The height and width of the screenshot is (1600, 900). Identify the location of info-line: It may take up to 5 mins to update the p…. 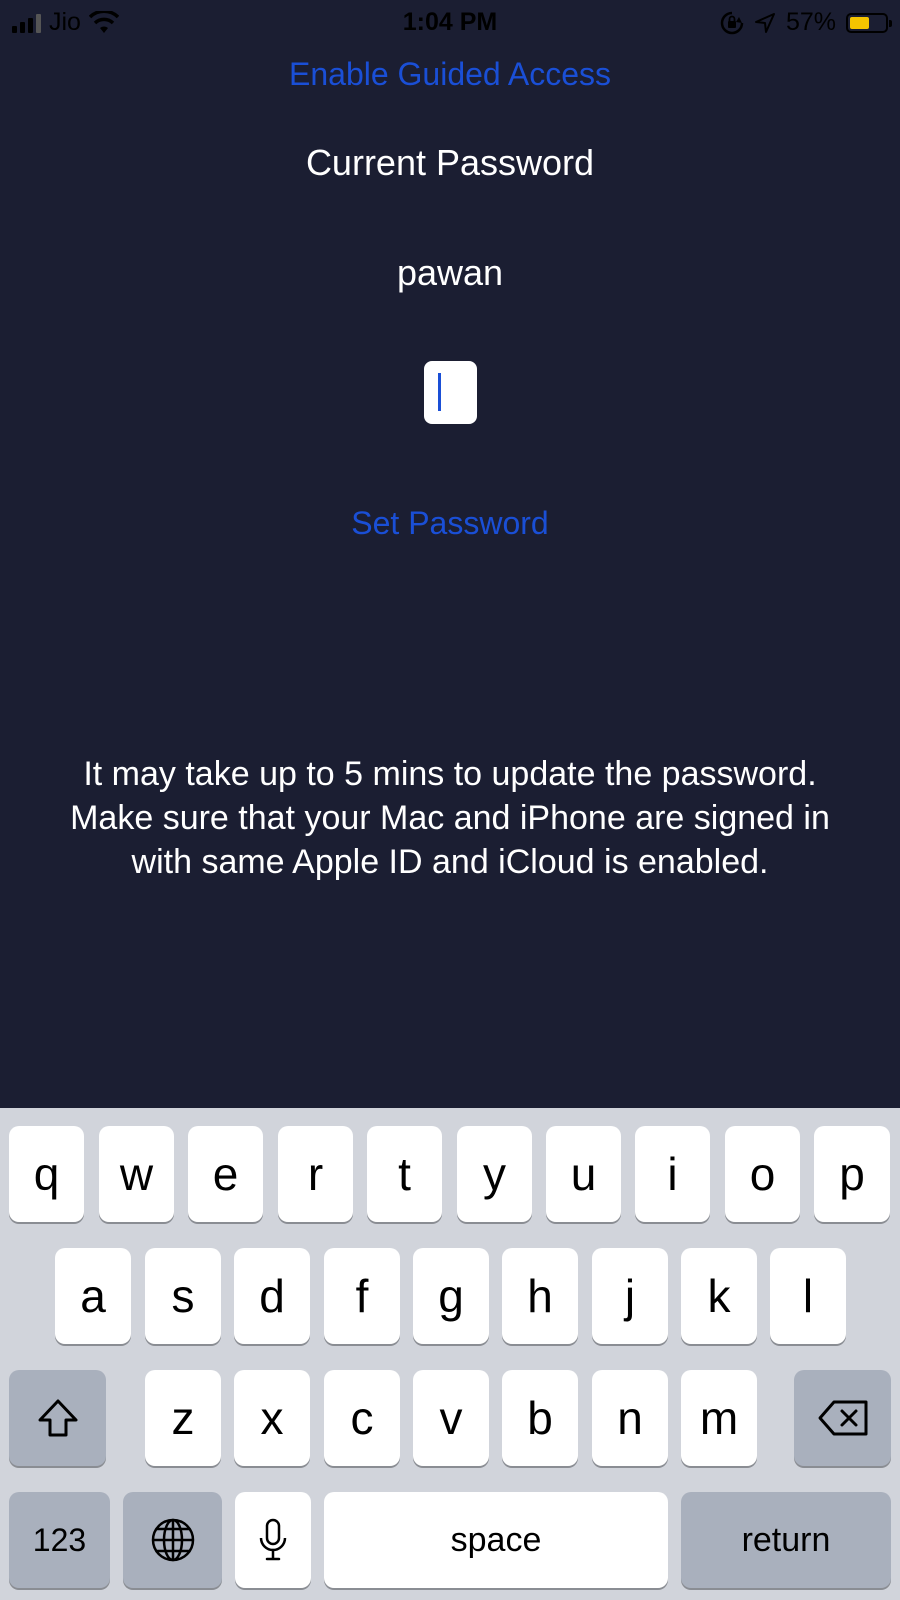
(450, 774).